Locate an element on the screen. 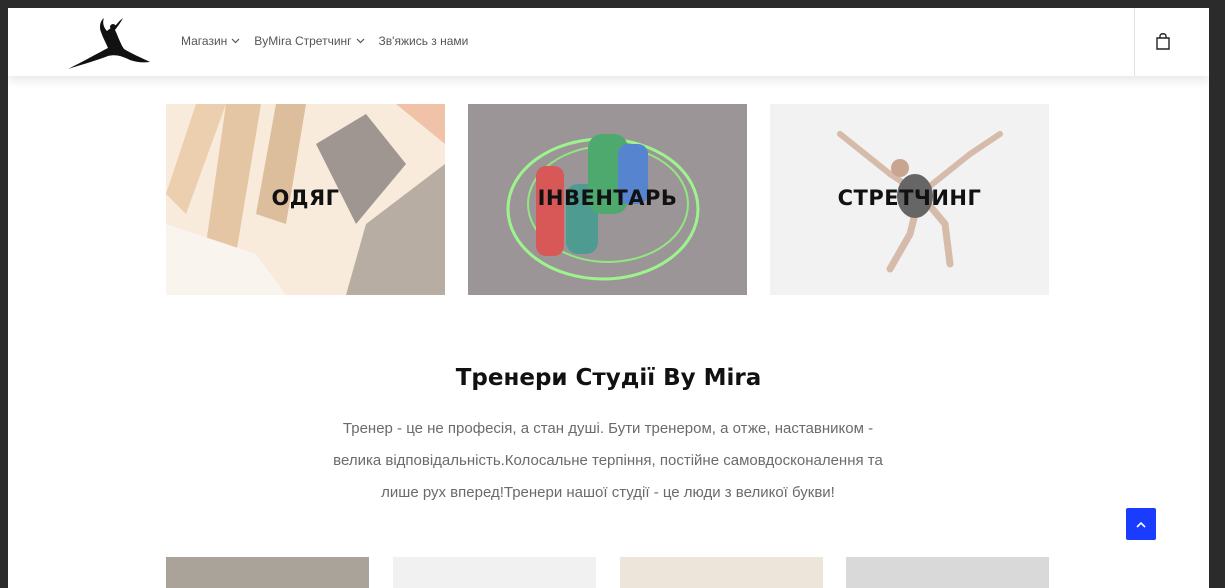 The width and height of the screenshot is (1225, 588). category-tile-stretching: СТРЕТЧИНГ is located at coordinates (909, 199).